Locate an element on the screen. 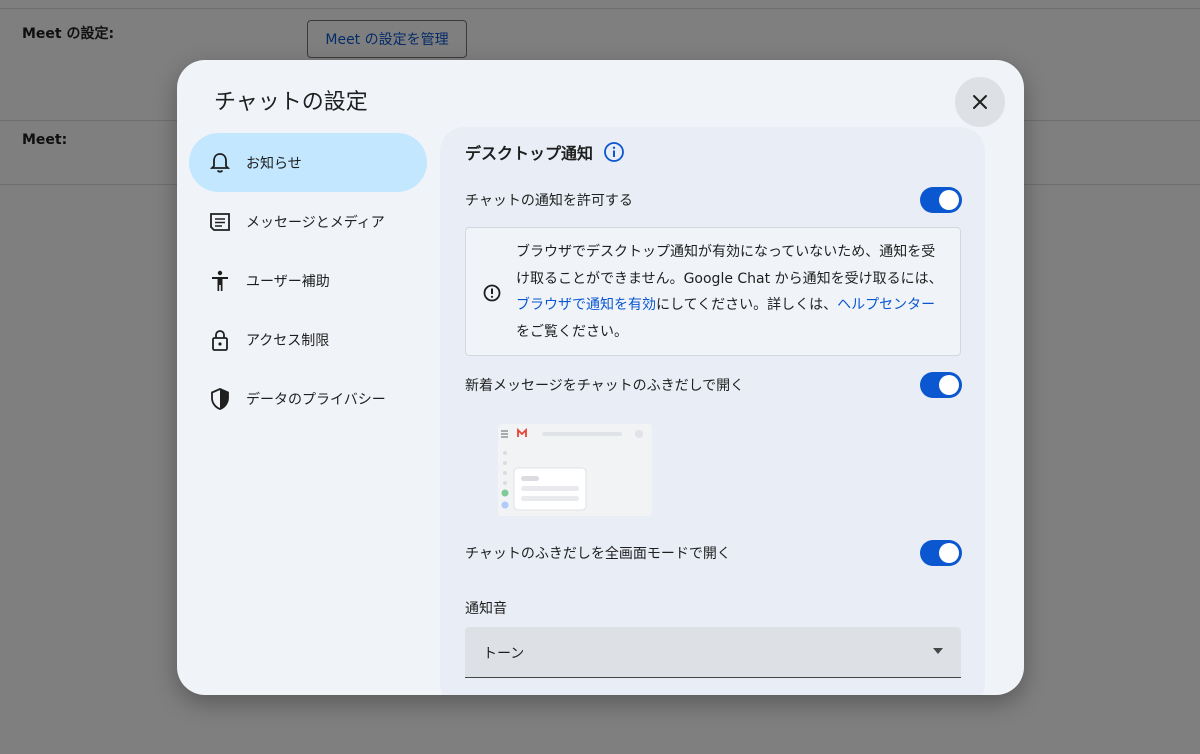 This screenshot has width=1200, height=754. enable-notifications-link: ブラウザで通知を有効 is located at coordinates (586, 305).